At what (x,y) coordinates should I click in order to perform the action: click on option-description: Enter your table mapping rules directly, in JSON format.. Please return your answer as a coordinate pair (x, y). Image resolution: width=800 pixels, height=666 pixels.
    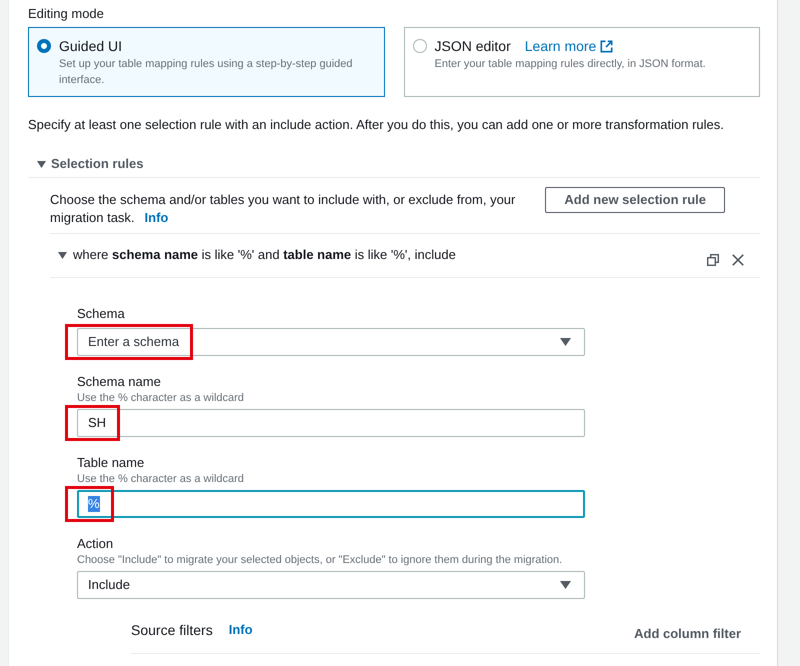
    Looking at the image, I should click on (570, 64).